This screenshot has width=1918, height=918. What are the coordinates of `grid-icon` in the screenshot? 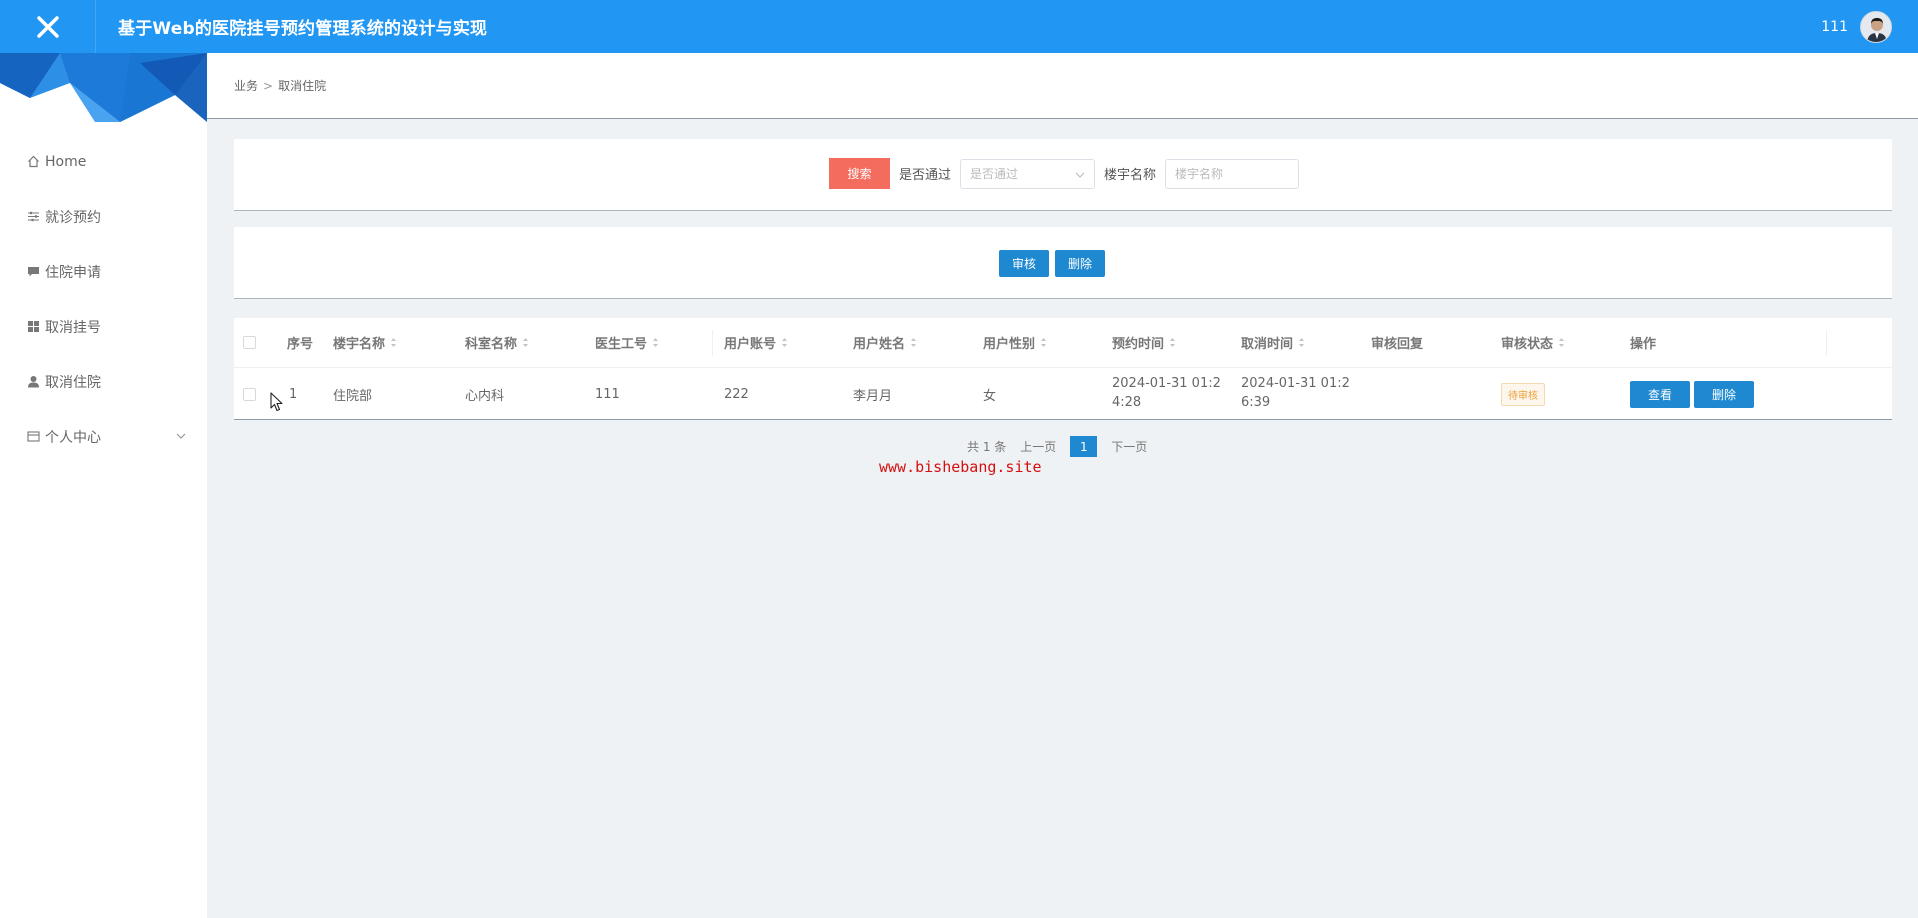 It's located at (33, 326).